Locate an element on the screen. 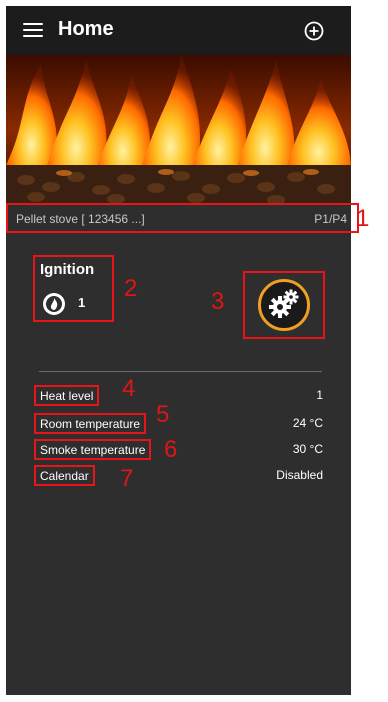 The width and height of the screenshot is (388, 702). flame-icon is located at coordinates (54, 304).